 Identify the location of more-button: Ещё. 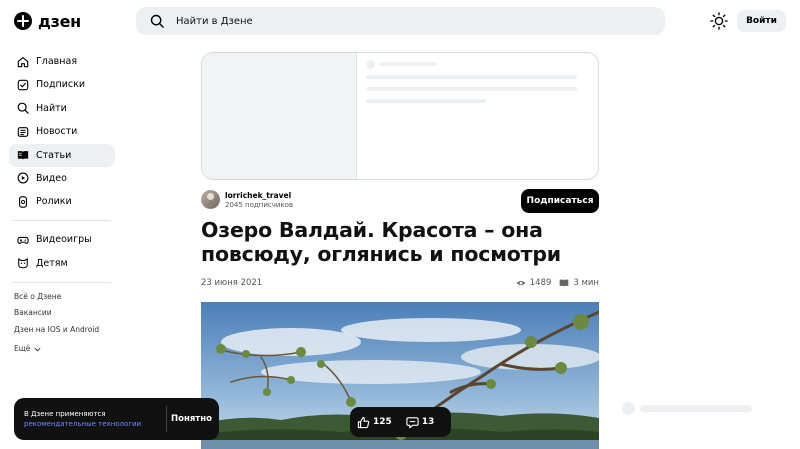
(56, 349).